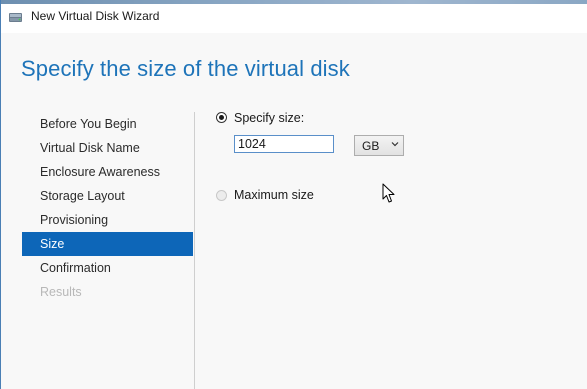  Describe the element at coordinates (221, 117) in the screenshot. I see `specify-size-radio` at that location.